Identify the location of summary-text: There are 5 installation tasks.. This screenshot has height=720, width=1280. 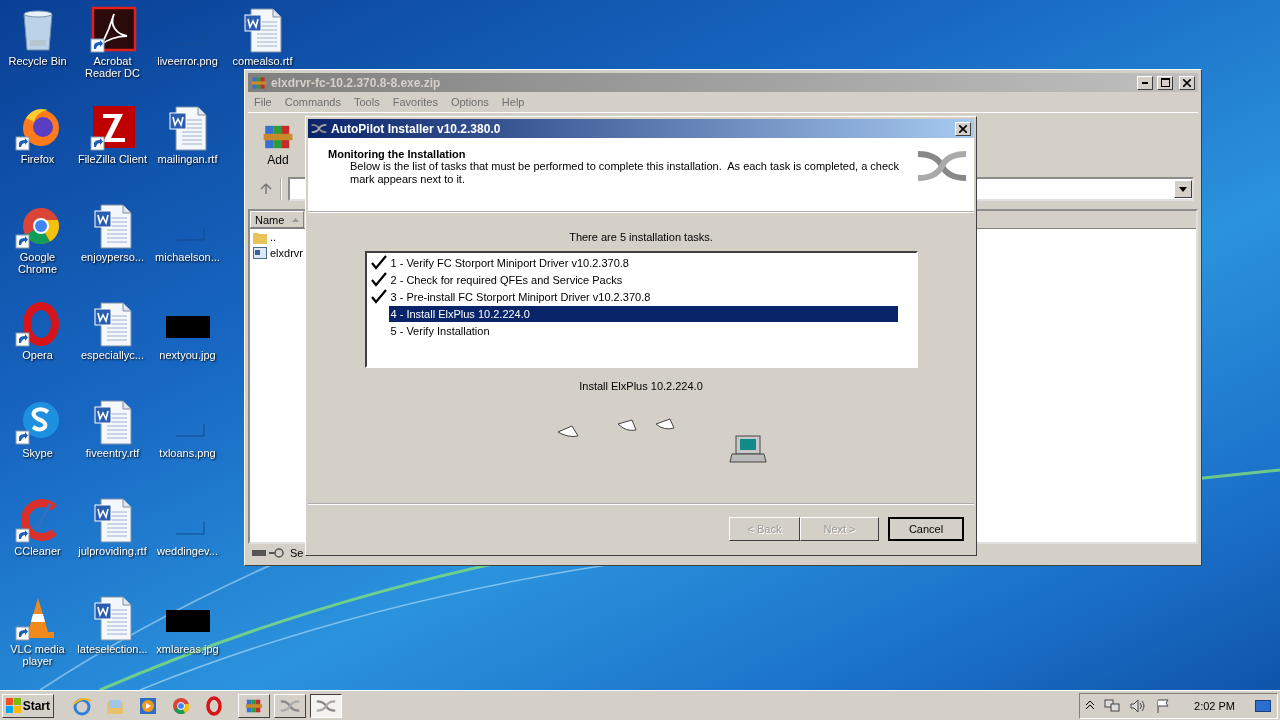
(641, 237).